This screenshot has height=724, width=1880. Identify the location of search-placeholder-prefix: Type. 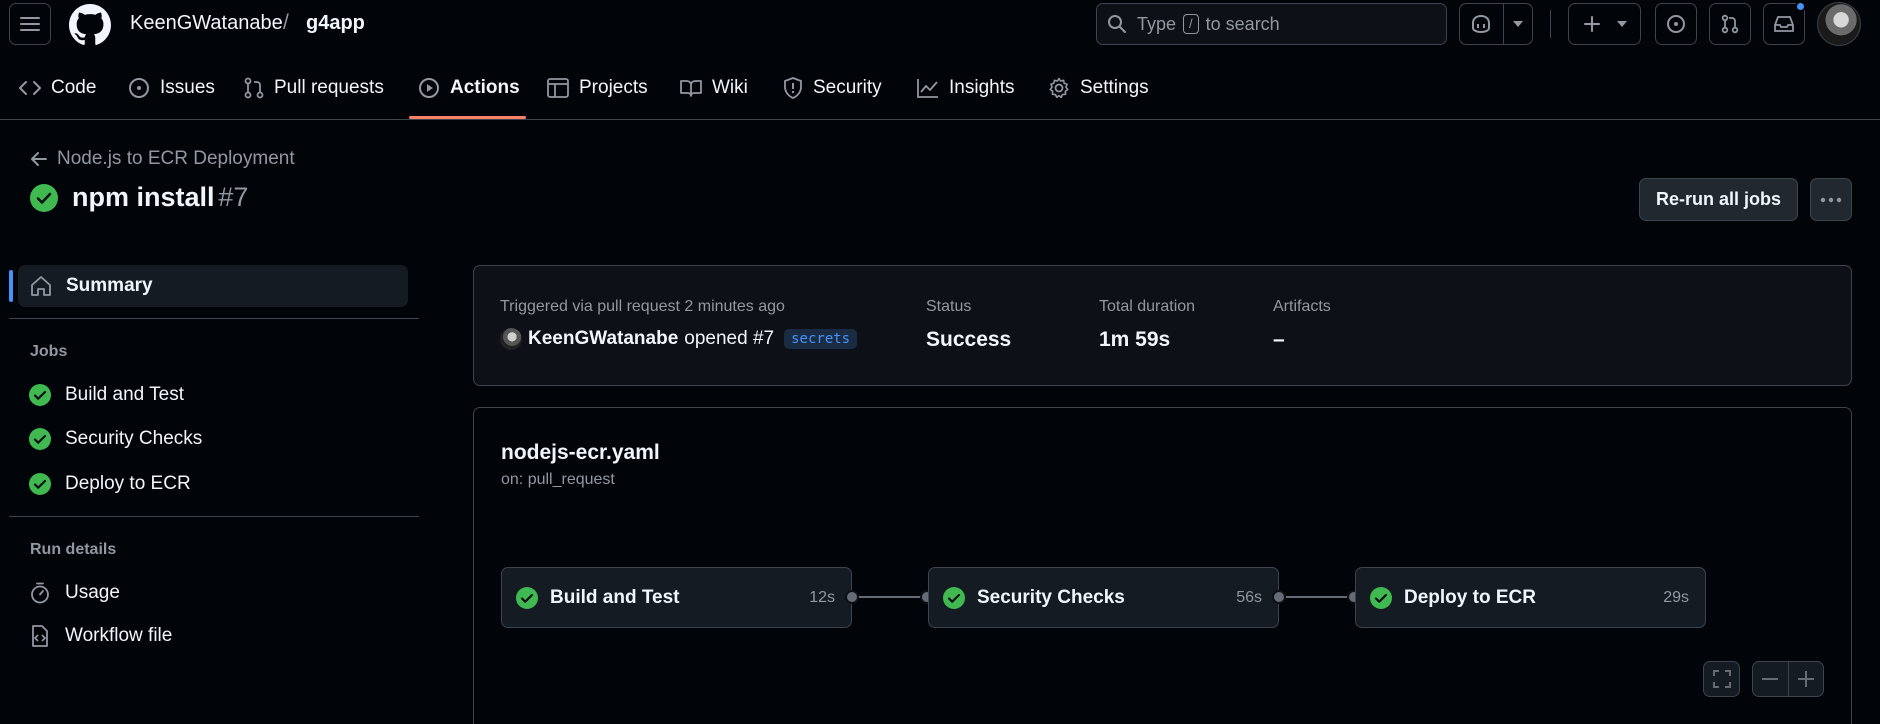
(1157, 23).